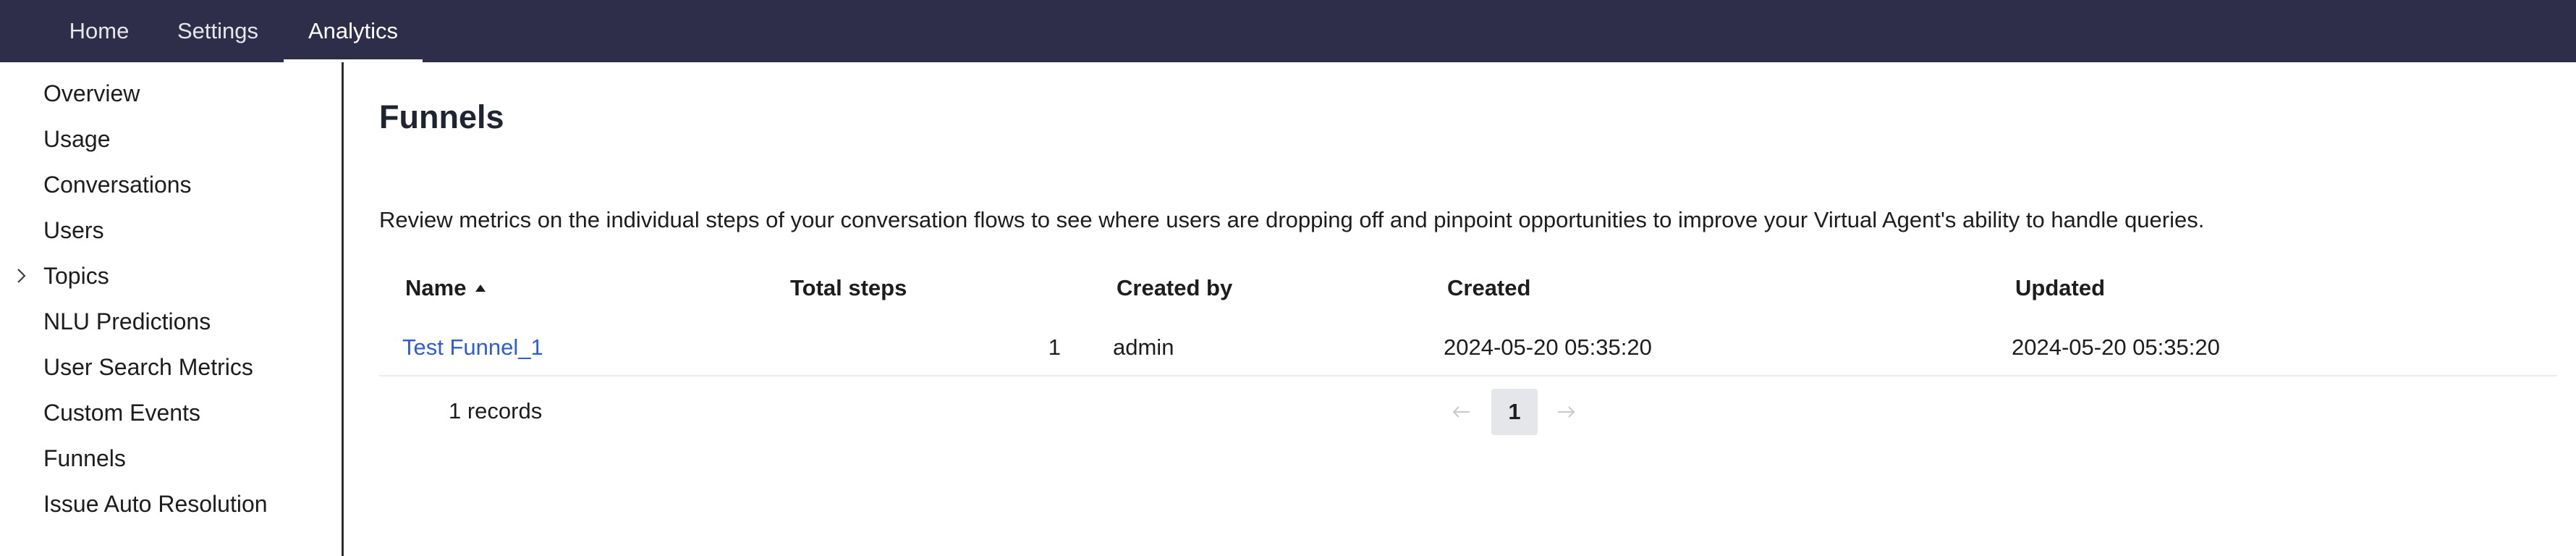 Image resolution: width=2576 pixels, height=556 pixels. Describe the element at coordinates (441, 116) in the screenshot. I see `page-title: Funnels` at that location.